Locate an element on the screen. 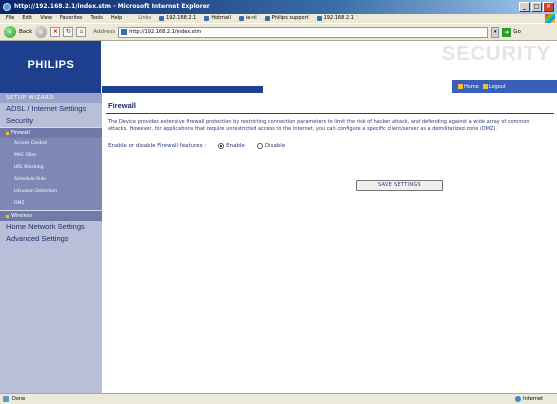  link-philips-support: Philips support is located at coordinates (286, 18).